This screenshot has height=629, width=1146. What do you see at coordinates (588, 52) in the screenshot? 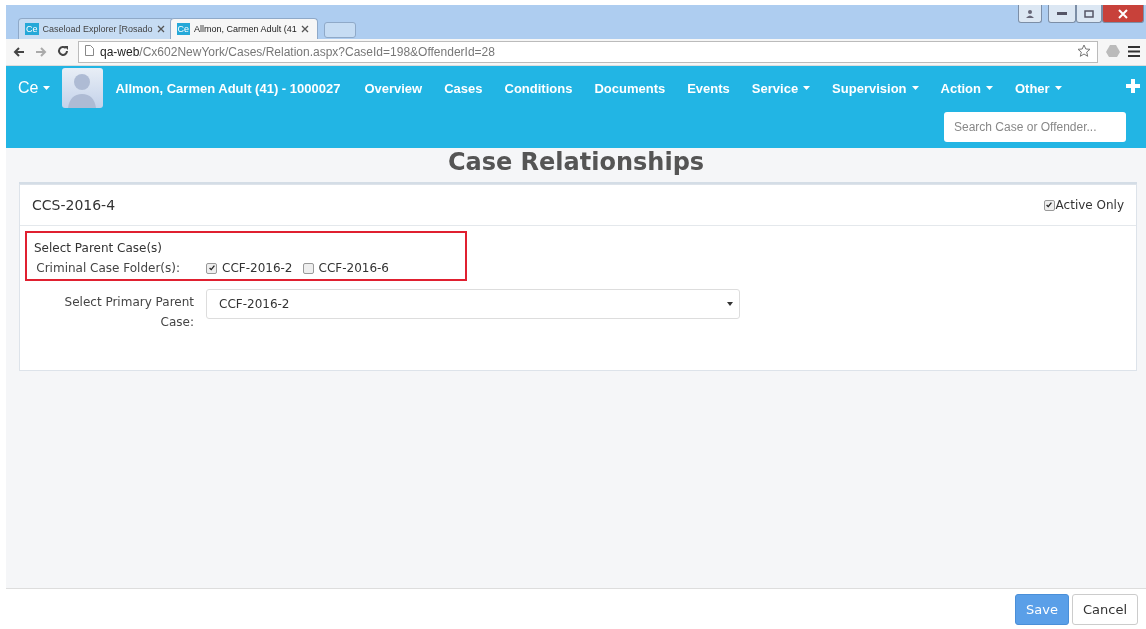
I see `address-bar: qa-web/Cx602NewYork/Cases/Relation.aspx?CaseId=198&OffenderId=28` at bounding box center [588, 52].